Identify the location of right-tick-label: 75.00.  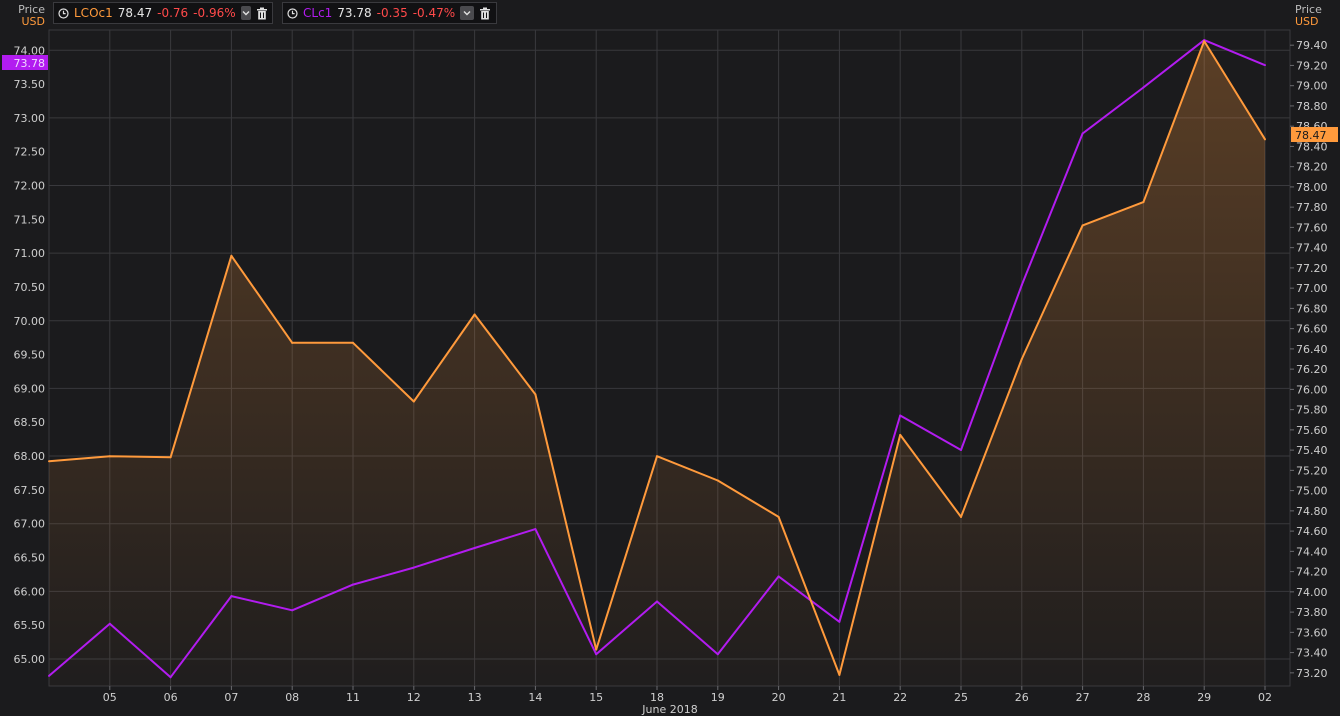
(1312, 491).